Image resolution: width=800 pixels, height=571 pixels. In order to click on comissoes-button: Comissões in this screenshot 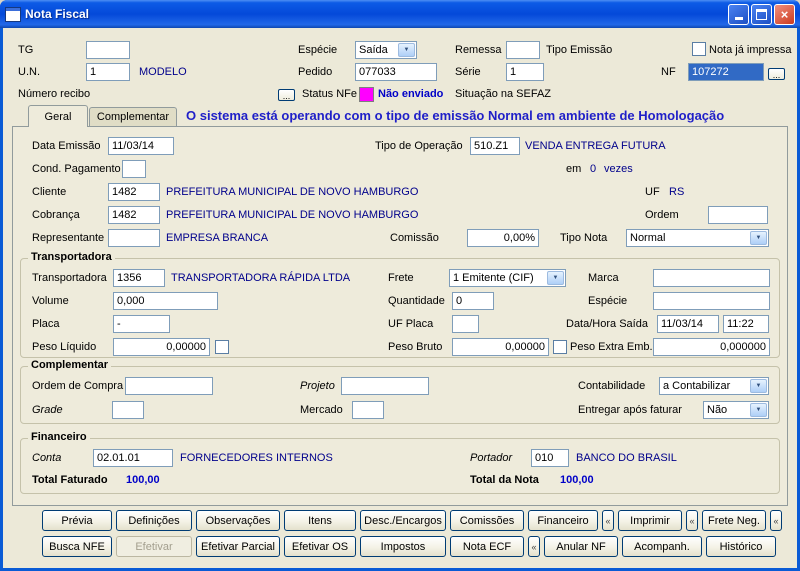, I will do `click(487, 520)`.